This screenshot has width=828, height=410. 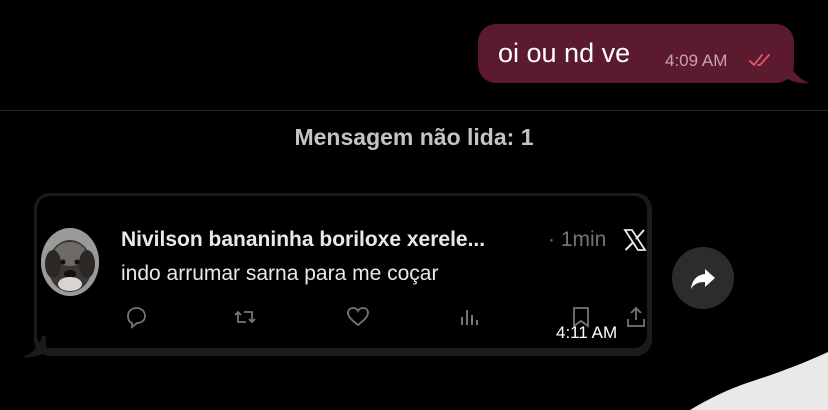 What do you see at coordinates (34, 347) in the screenshot?
I see `received-bubble-tail` at bounding box center [34, 347].